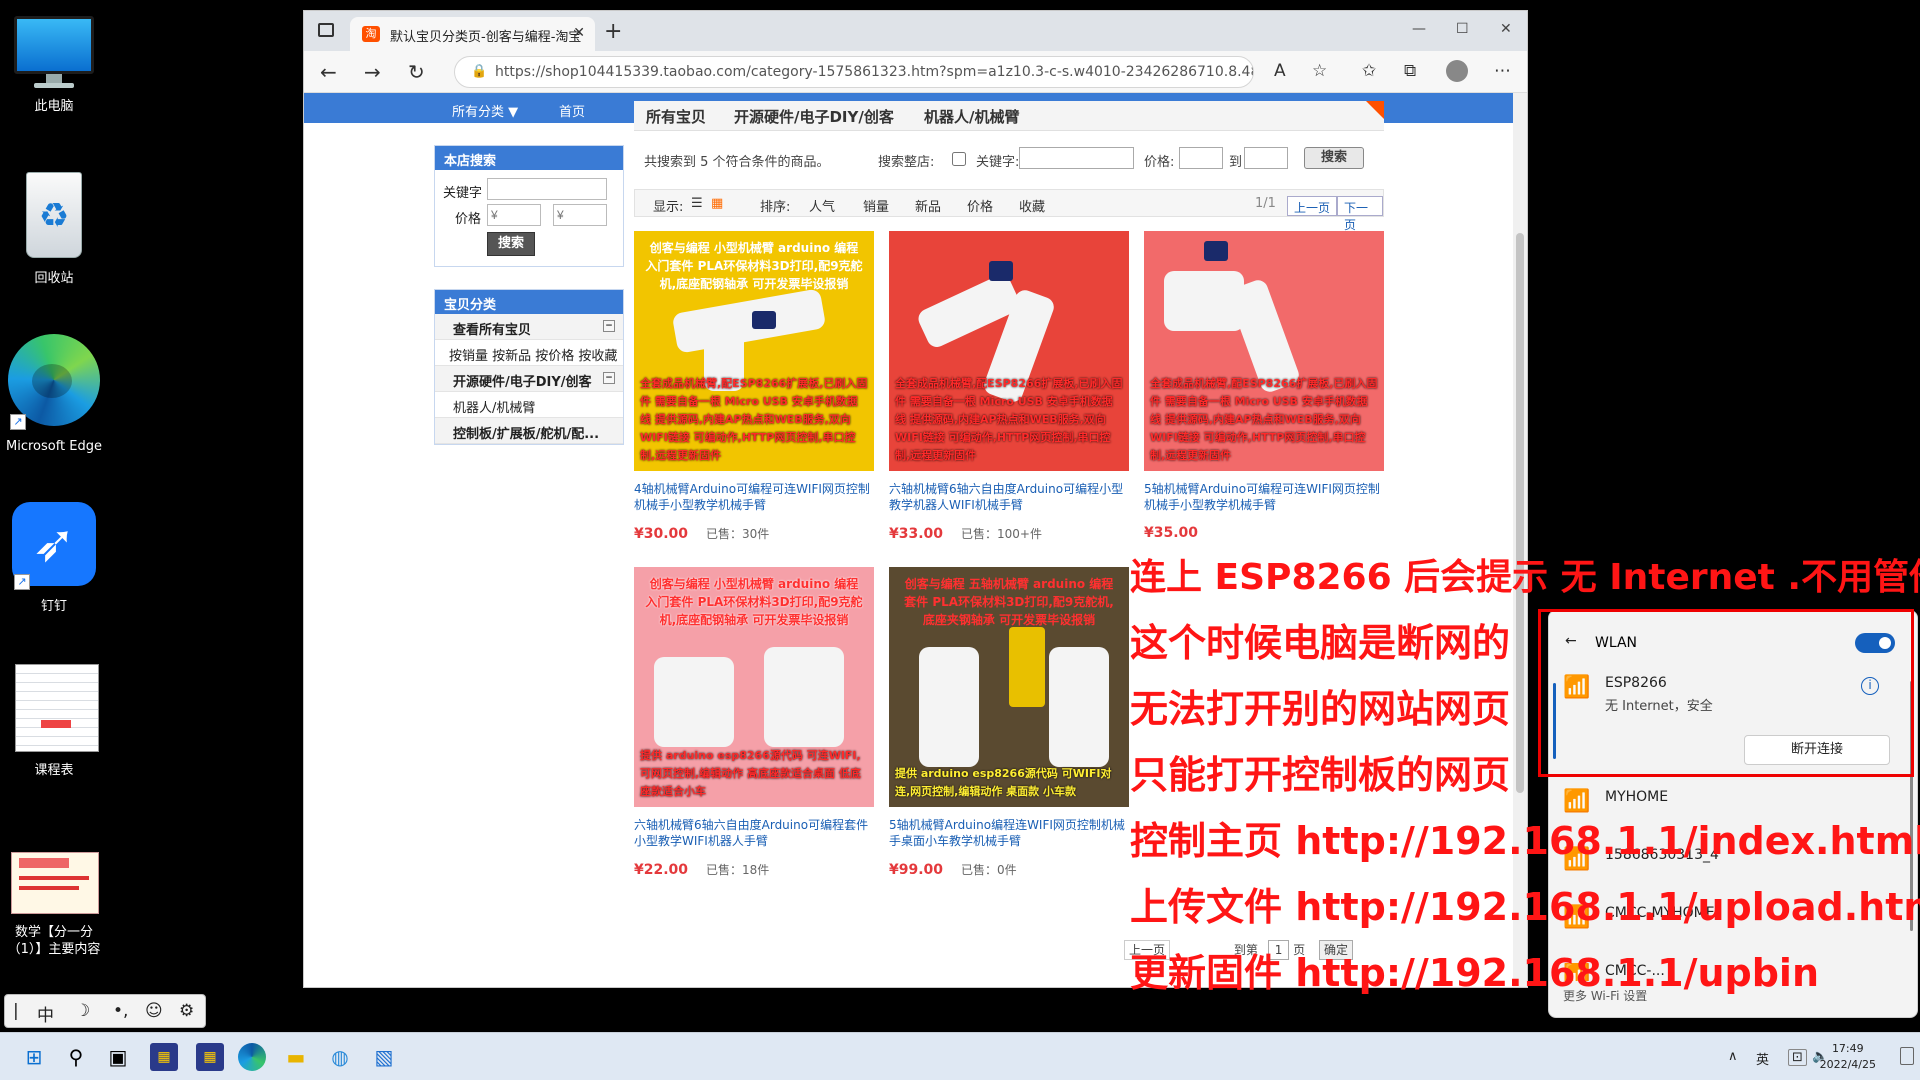  What do you see at coordinates (1312, 206) in the screenshot?
I see `prev-page-button: 上一页` at bounding box center [1312, 206].